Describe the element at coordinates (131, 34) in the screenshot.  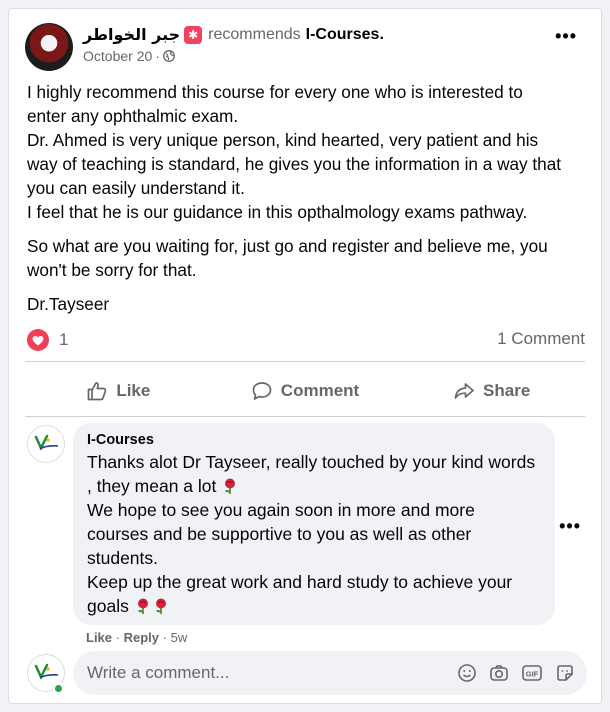
I see `author-name: جبر الخواطر` at that location.